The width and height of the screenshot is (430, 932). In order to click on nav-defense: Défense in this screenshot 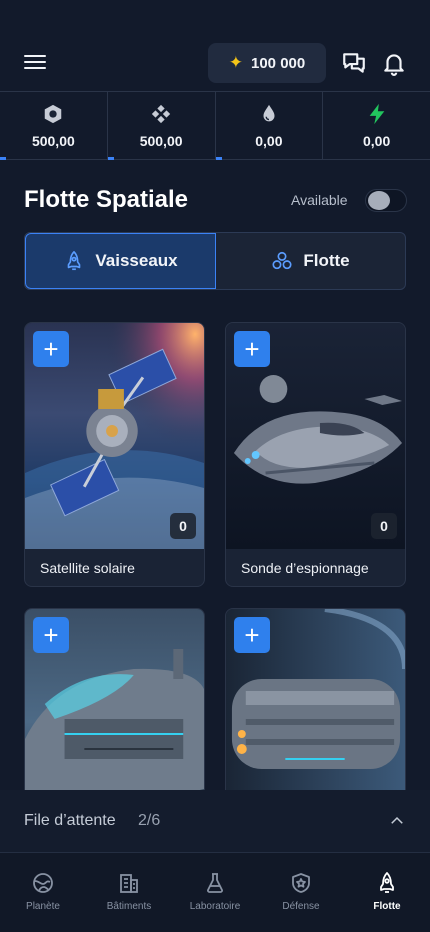, I will do `click(301, 892)`.